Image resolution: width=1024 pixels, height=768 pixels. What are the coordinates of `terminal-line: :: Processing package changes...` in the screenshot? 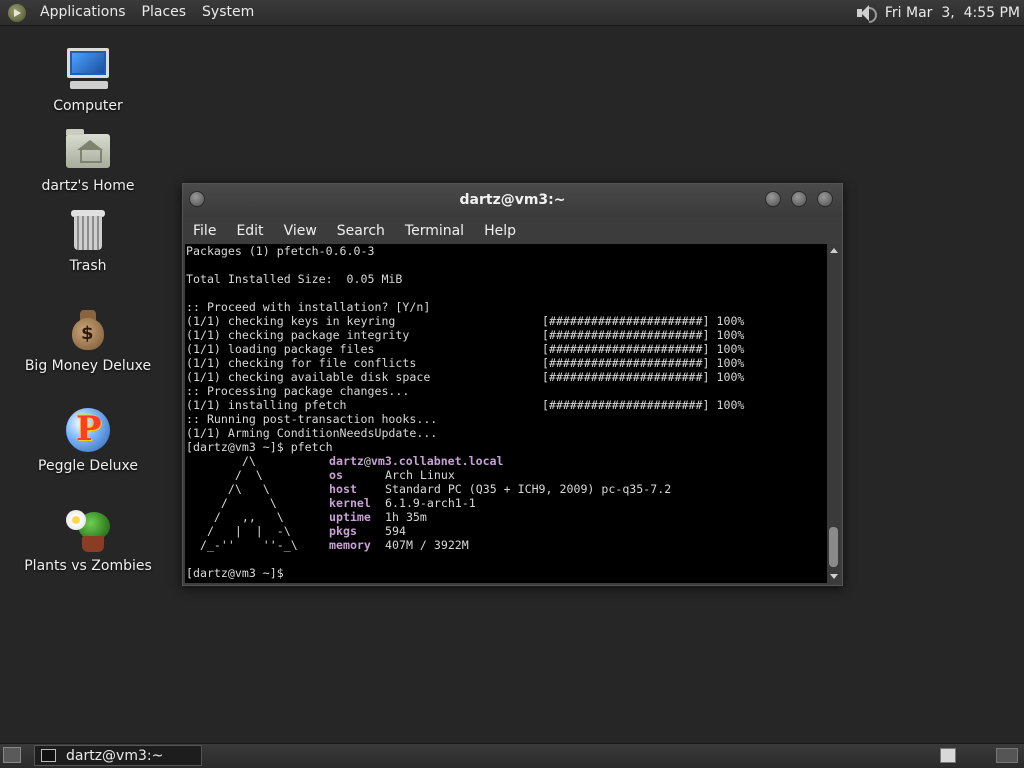 It's located at (298, 391).